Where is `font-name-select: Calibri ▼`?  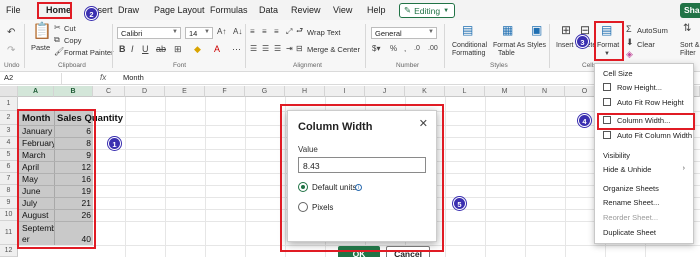 font-name-select: Calibri ▼ is located at coordinates (149, 33).